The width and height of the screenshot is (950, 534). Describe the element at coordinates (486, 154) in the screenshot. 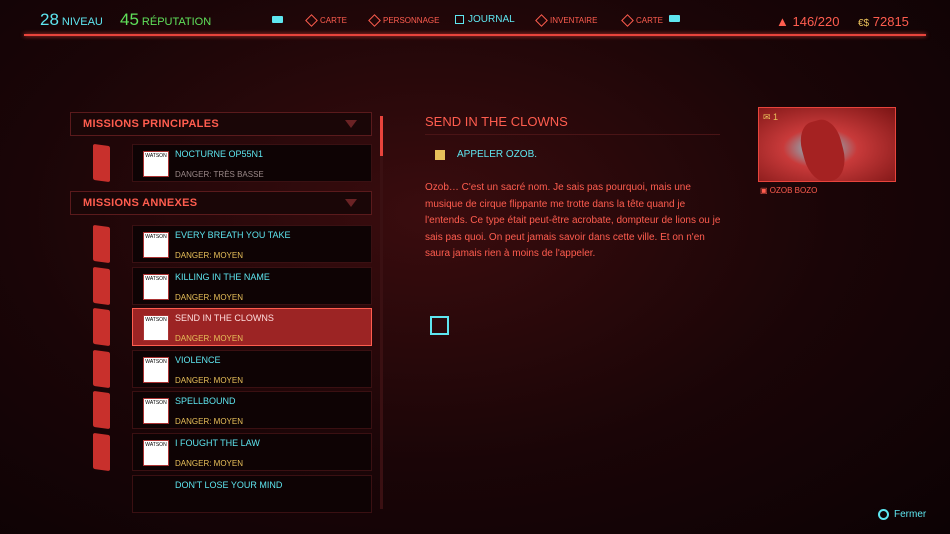

I see `objective: APPELER OZOB.` at that location.